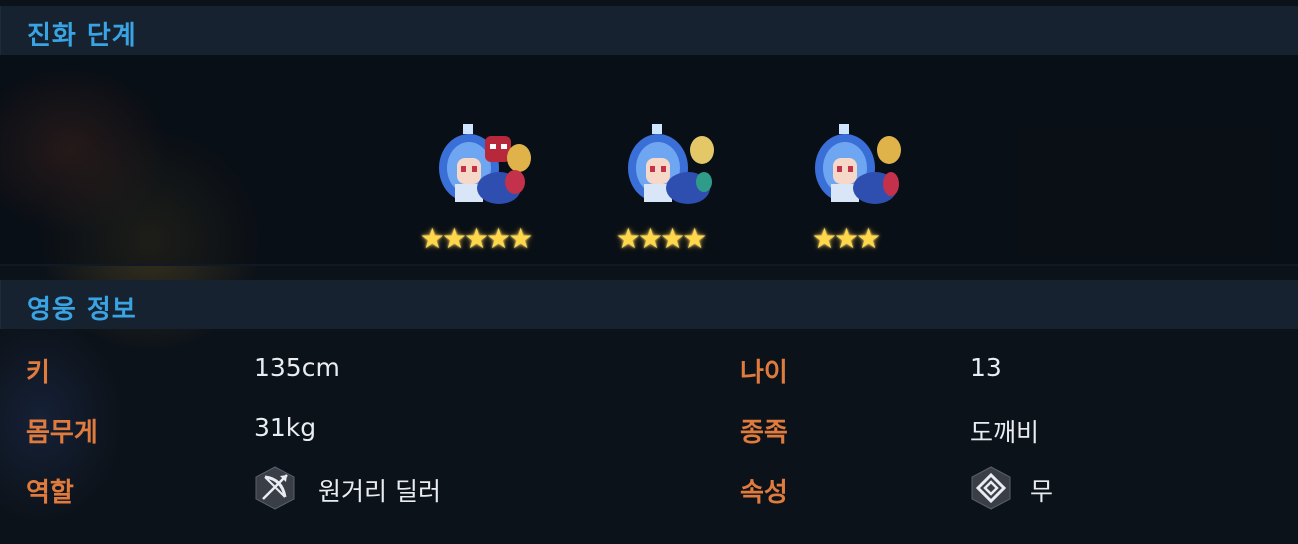 The height and width of the screenshot is (544, 1298). I want to click on evolution-stage-header: 진화 단계, so click(649, 30).